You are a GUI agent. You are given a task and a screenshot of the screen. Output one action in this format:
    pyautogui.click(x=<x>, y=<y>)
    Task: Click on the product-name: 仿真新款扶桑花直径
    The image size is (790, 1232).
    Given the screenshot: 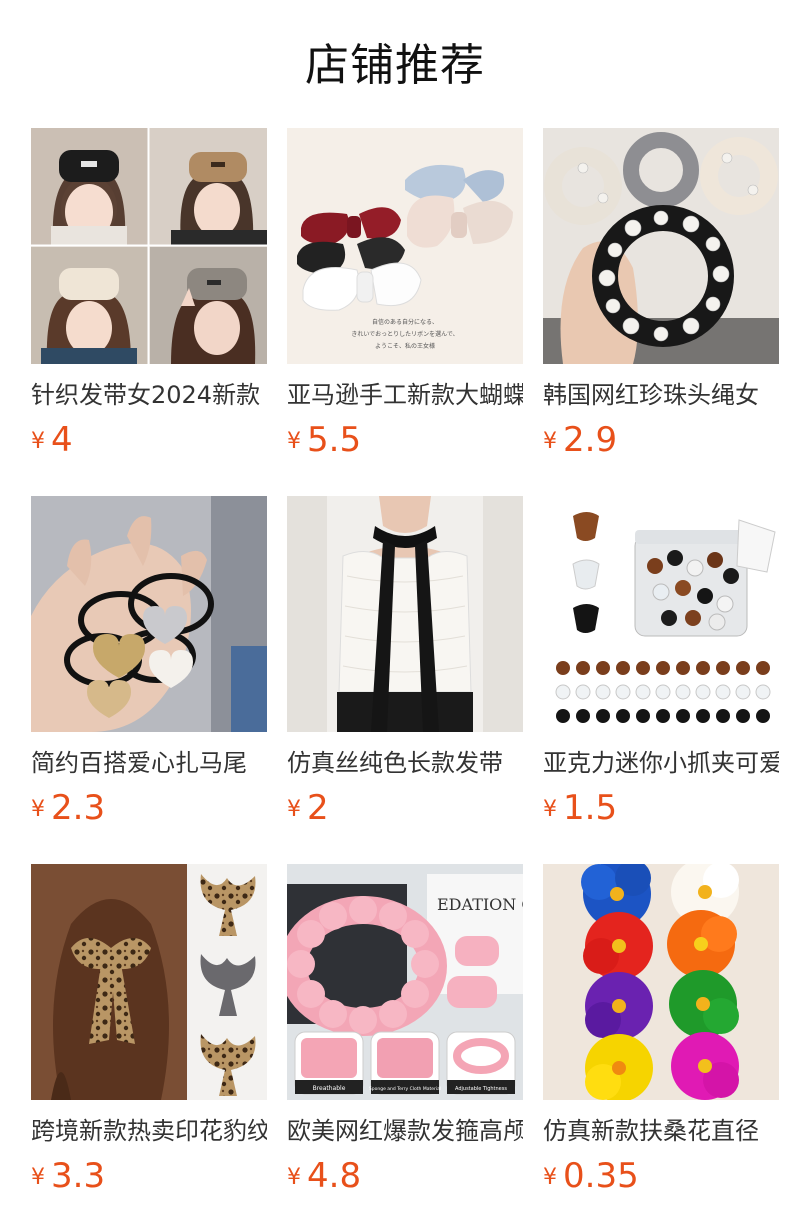 What is the action you would take?
    pyautogui.click(x=661, y=1131)
    